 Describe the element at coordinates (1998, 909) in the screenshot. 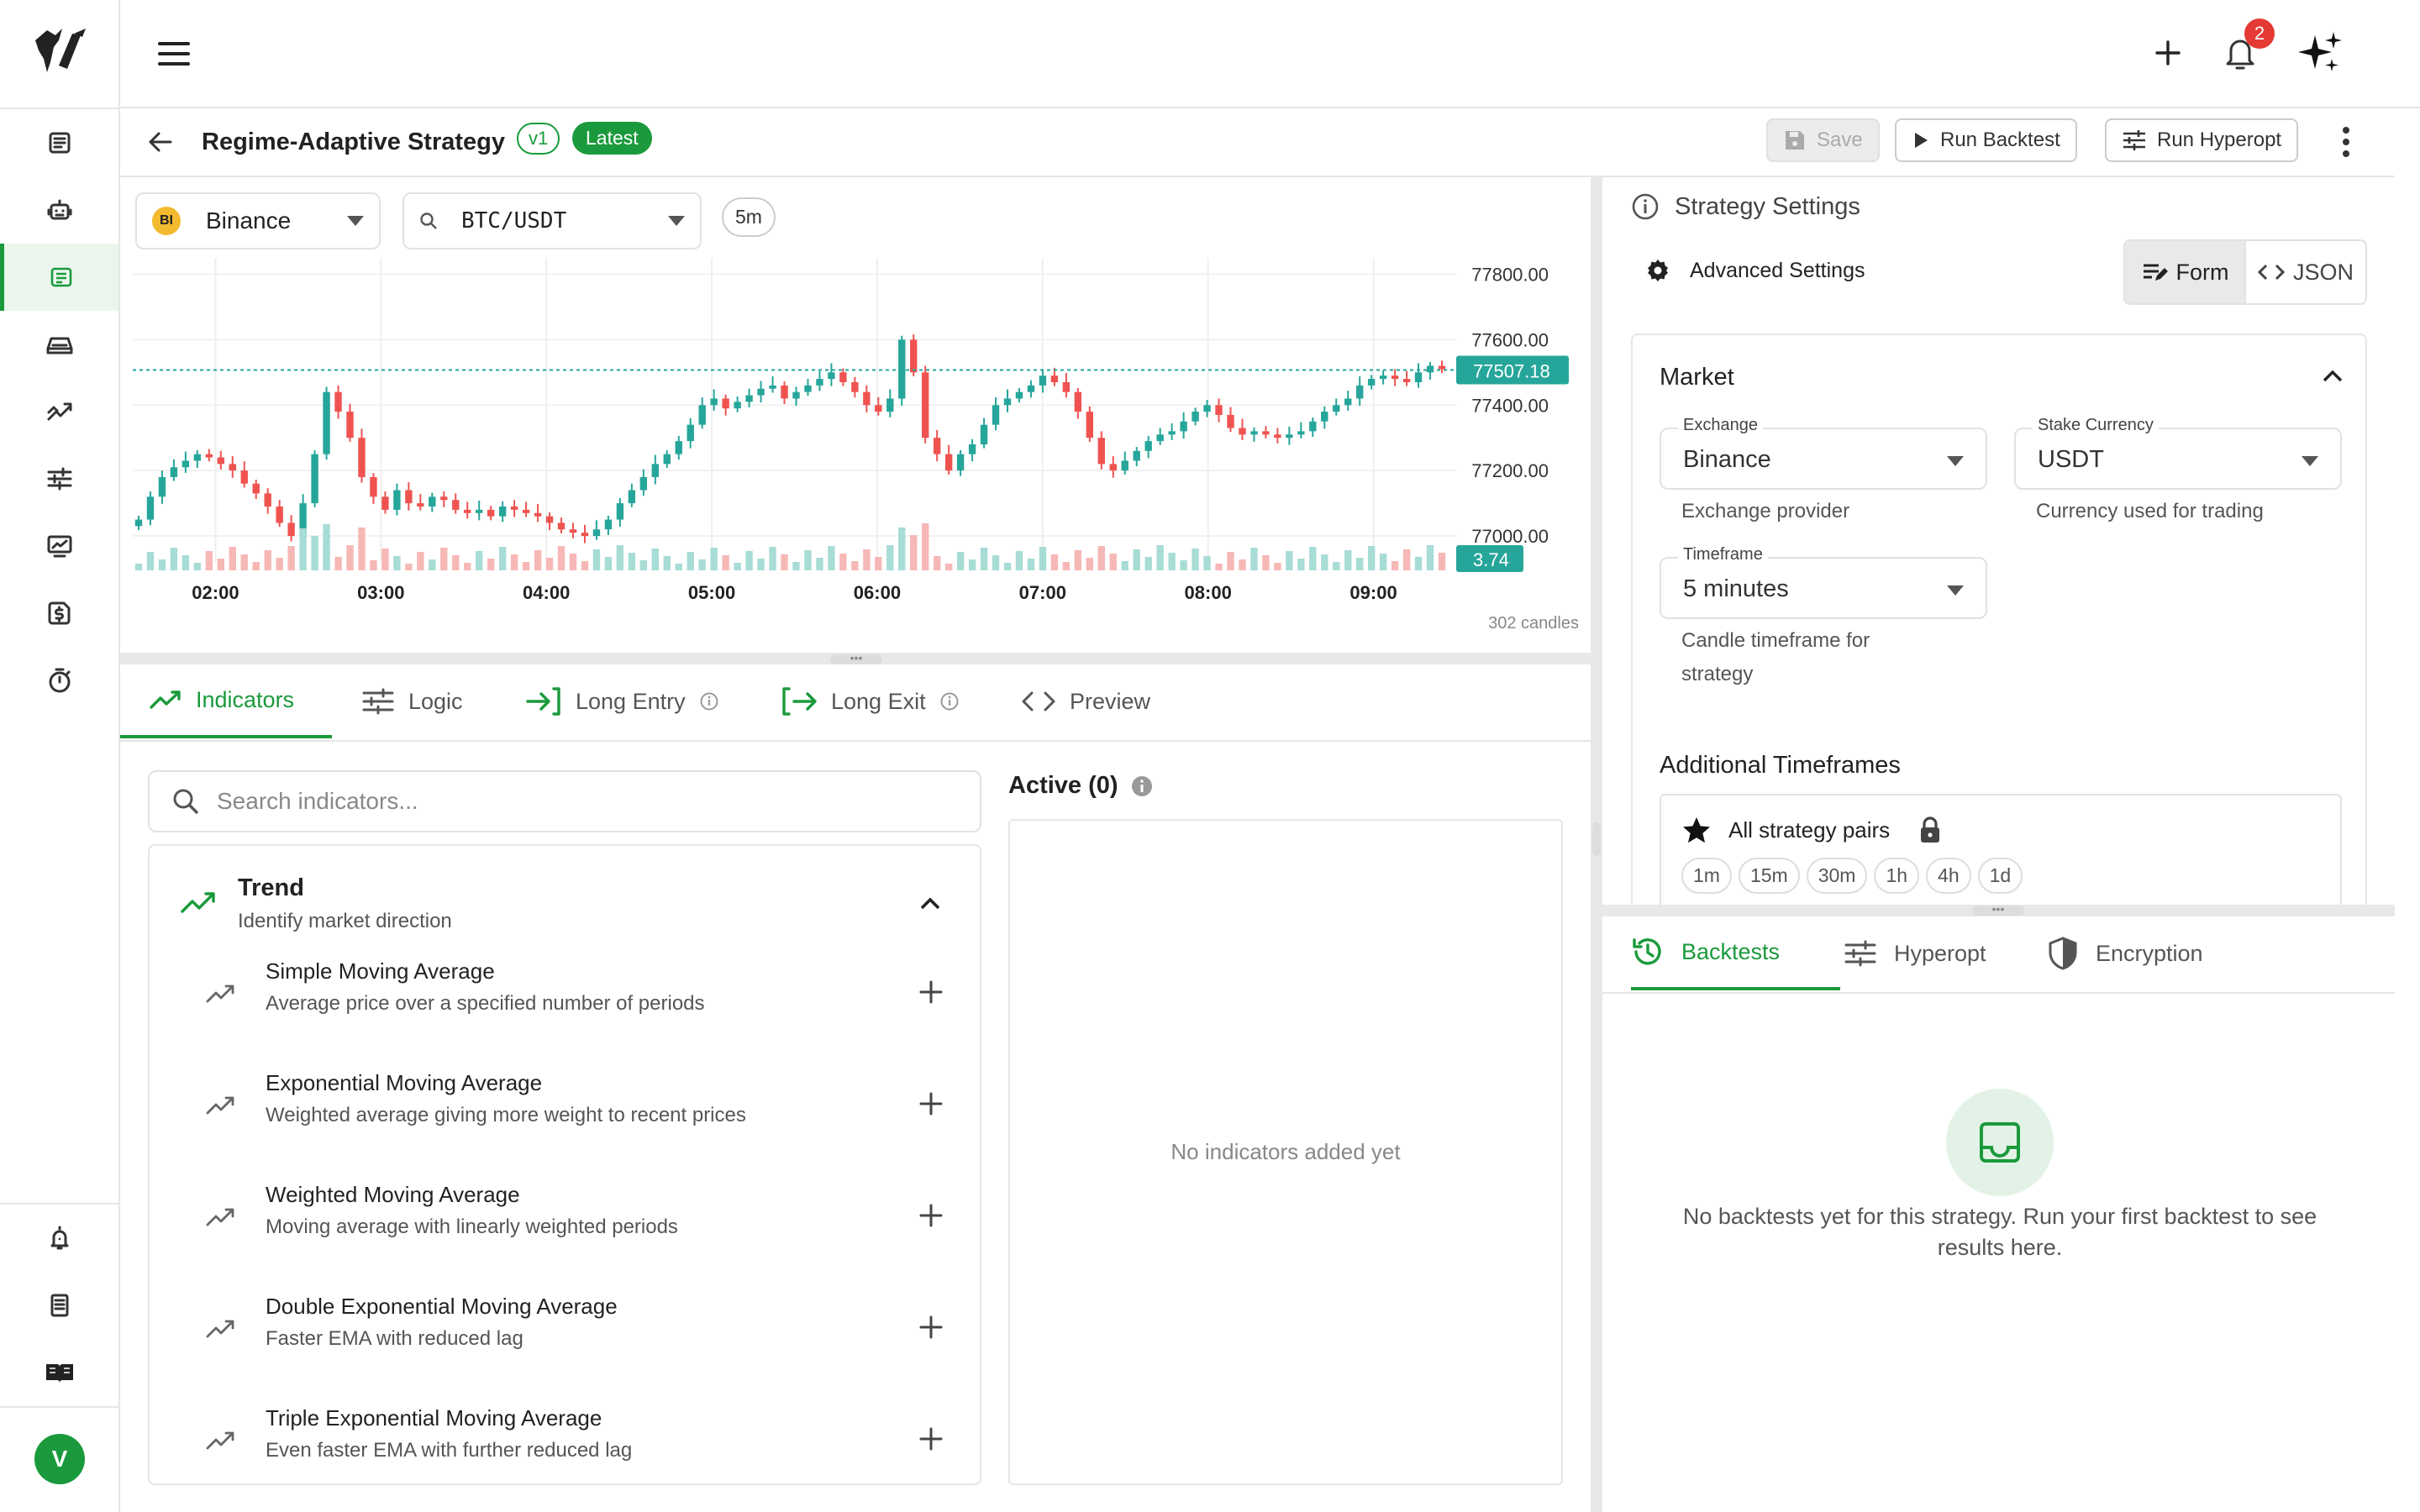

I see `right-resize-handle: •••` at that location.